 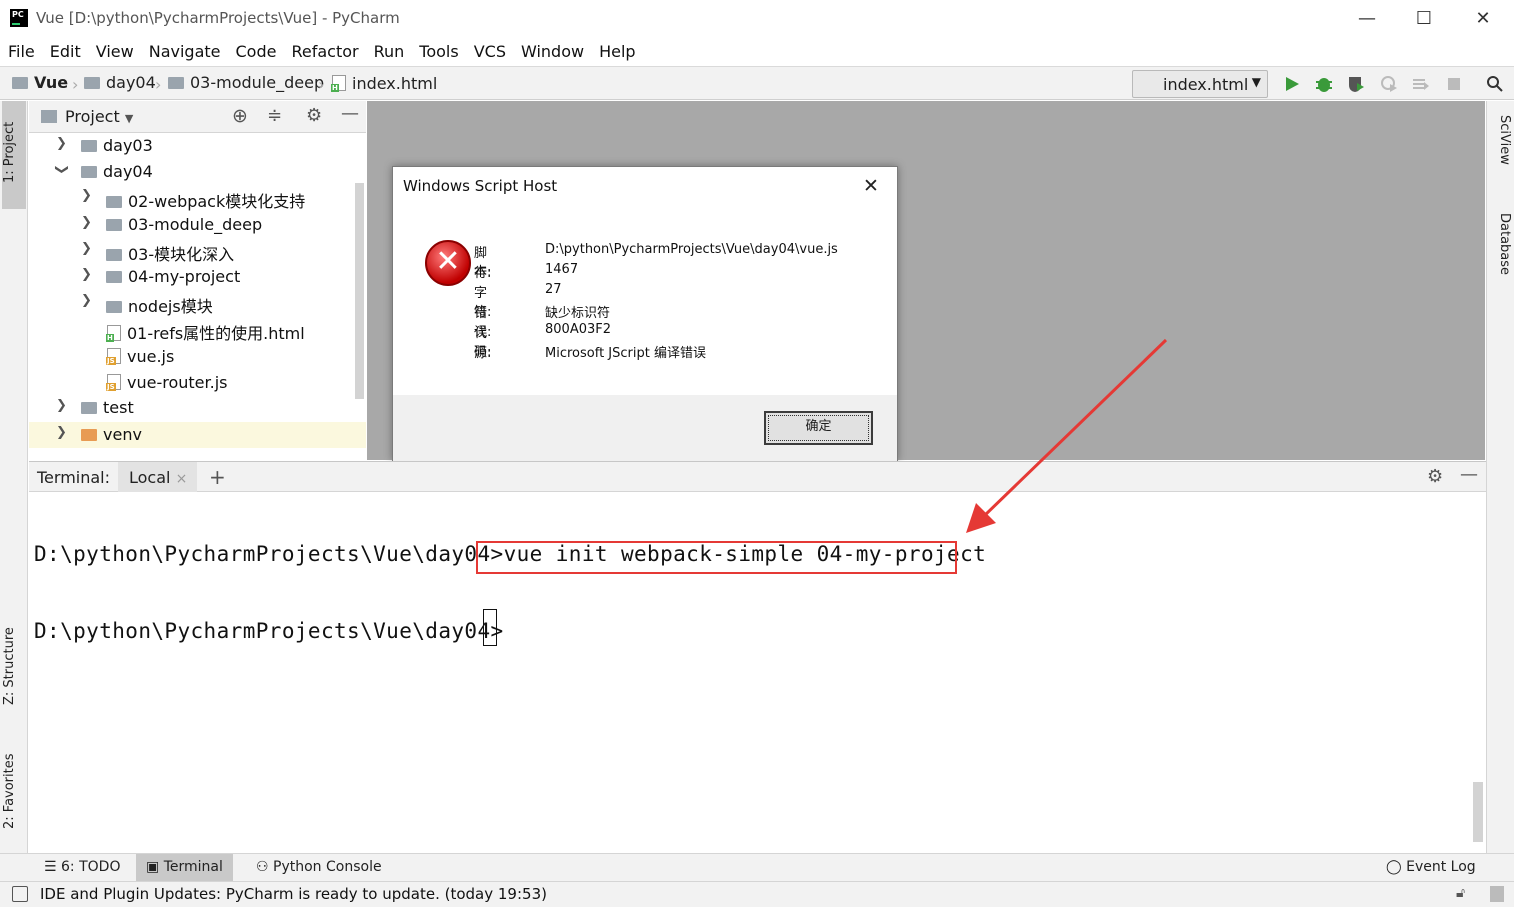 I want to click on concurrency-icon, so click(x=1421, y=84).